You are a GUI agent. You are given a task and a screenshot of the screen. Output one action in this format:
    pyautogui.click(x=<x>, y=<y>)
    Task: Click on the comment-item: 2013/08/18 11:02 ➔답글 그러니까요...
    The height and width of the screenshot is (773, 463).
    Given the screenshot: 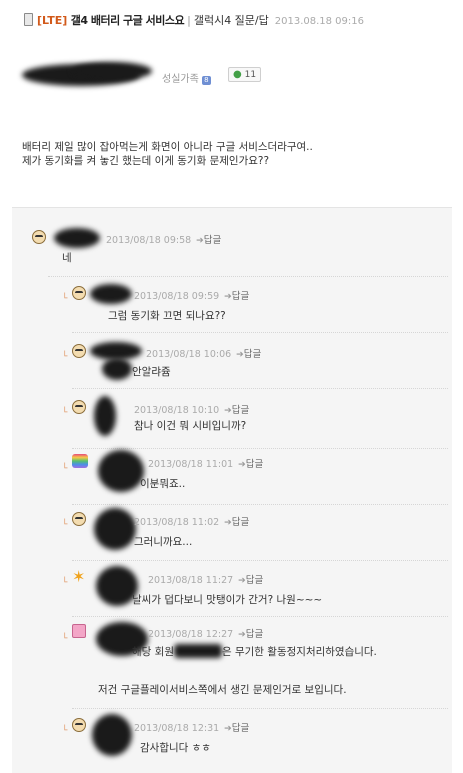 What is the action you would take?
    pyautogui.click(x=257, y=532)
    